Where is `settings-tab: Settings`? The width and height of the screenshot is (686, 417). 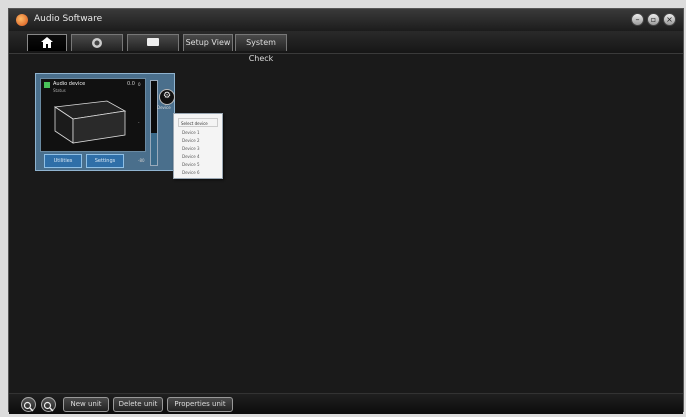 settings-tab: Settings is located at coordinates (105, 161).